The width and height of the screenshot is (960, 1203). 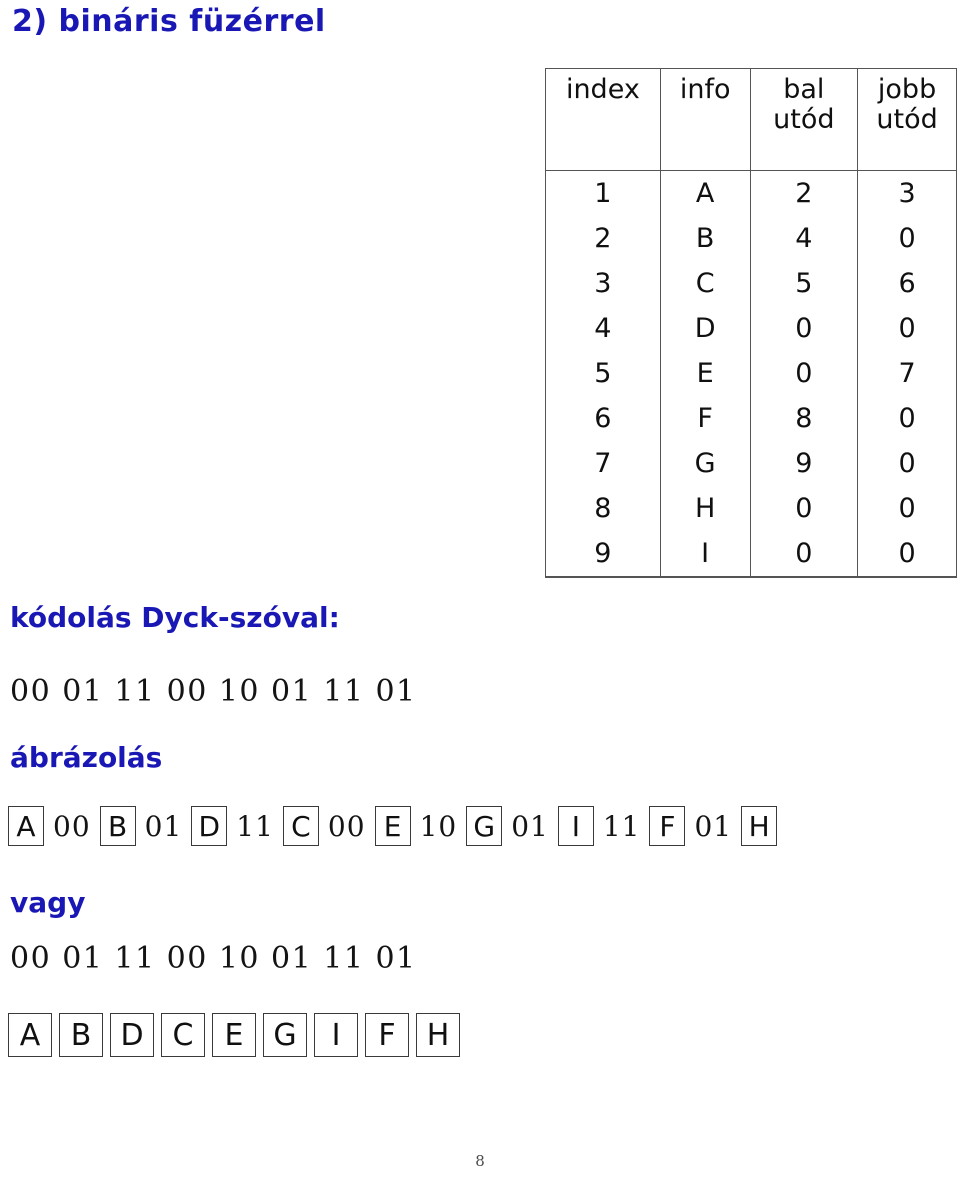 I want to click on table-row: 2B40, so click(x=751, y=238).